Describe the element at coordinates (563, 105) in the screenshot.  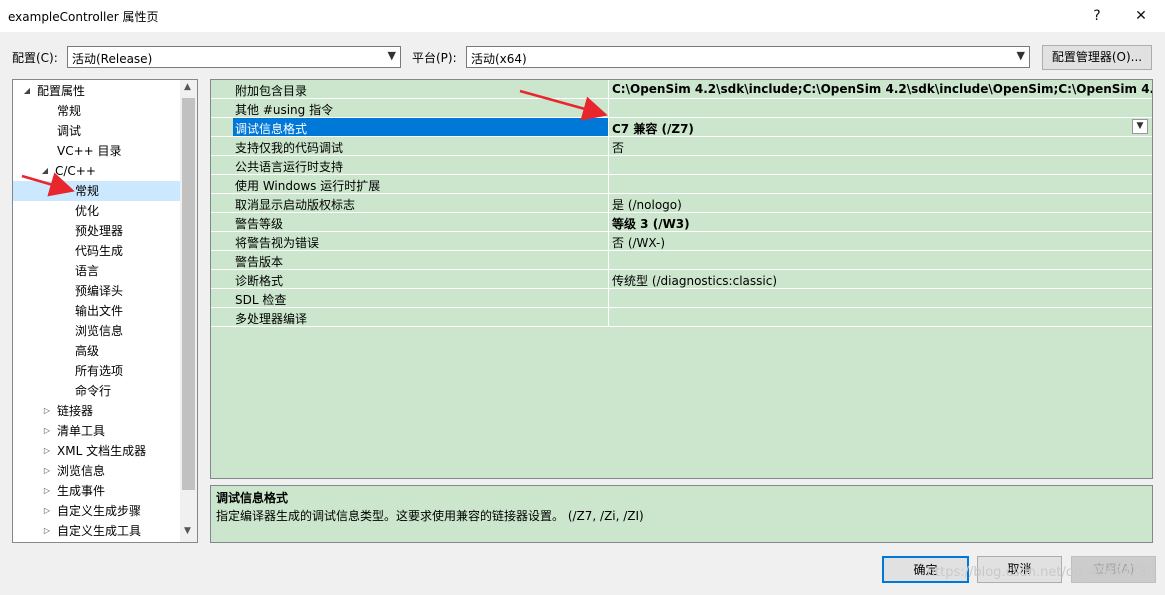
I see `arrow-to-property` at that location.